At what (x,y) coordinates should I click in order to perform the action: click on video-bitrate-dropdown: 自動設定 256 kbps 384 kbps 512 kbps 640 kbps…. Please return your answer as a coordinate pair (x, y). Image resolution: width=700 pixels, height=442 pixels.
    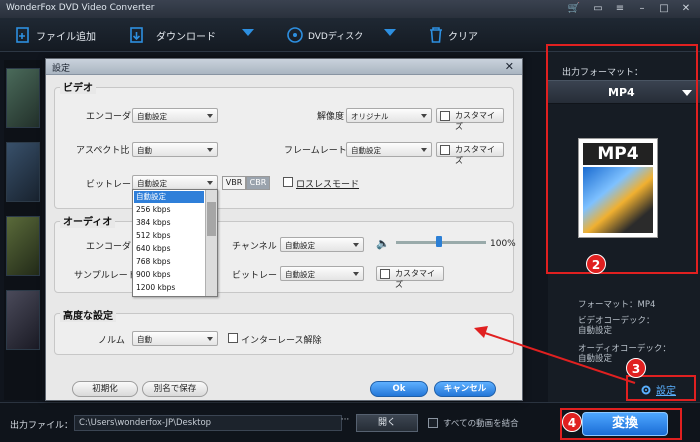
    Looking at the image, I should click on (175, 243).